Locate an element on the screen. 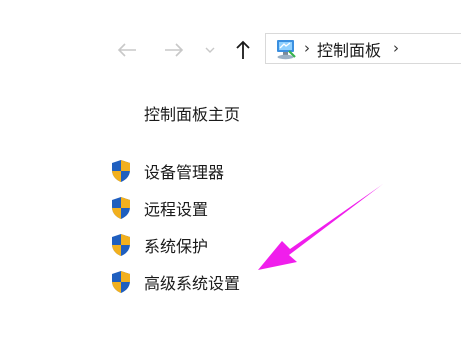 The image size is (461, 344). annotation-arrow is located at coordinates (320, 227).